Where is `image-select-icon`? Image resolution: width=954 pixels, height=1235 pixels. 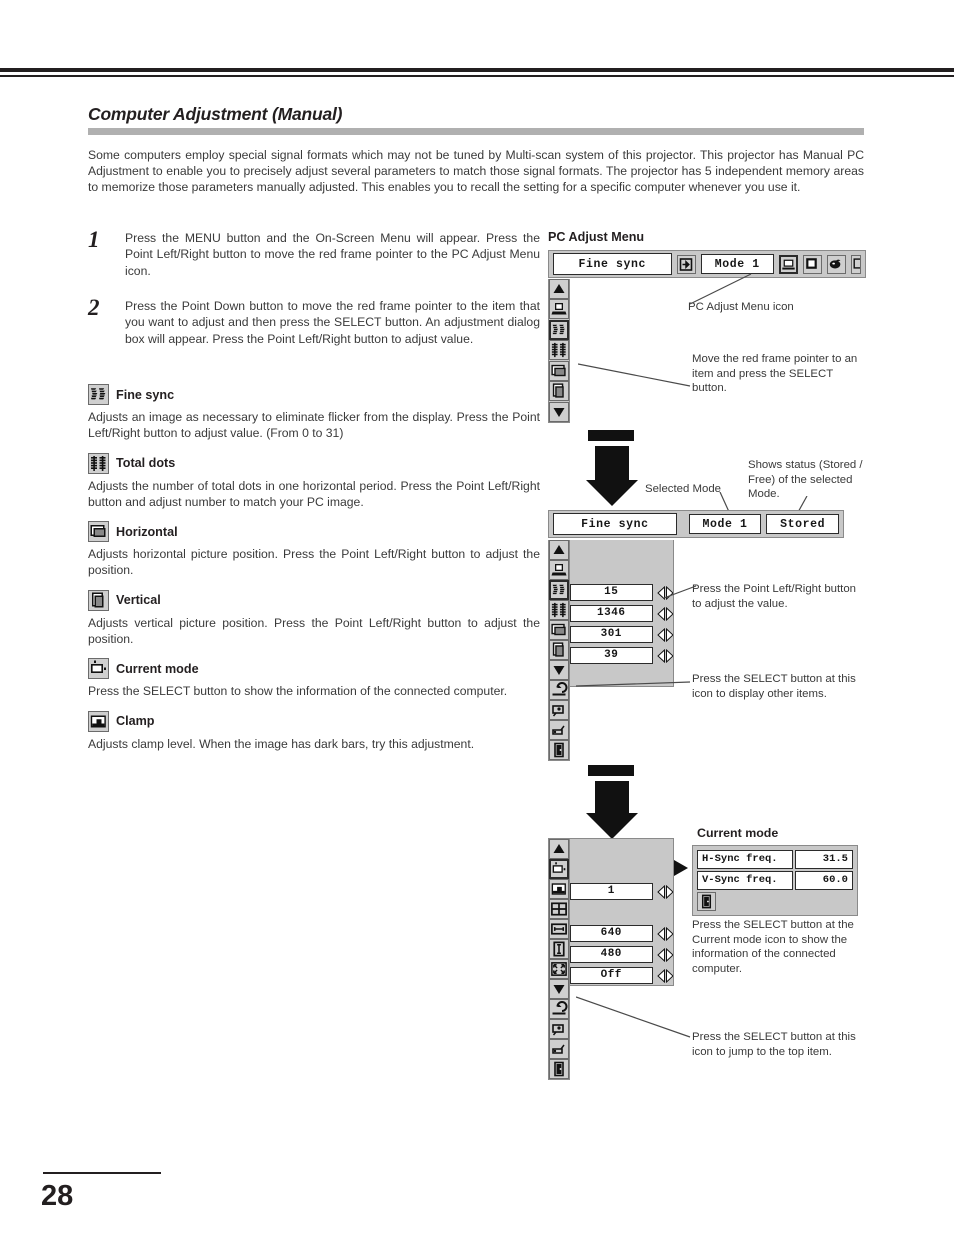 image-select-icon is located at coordinates (812, 264).